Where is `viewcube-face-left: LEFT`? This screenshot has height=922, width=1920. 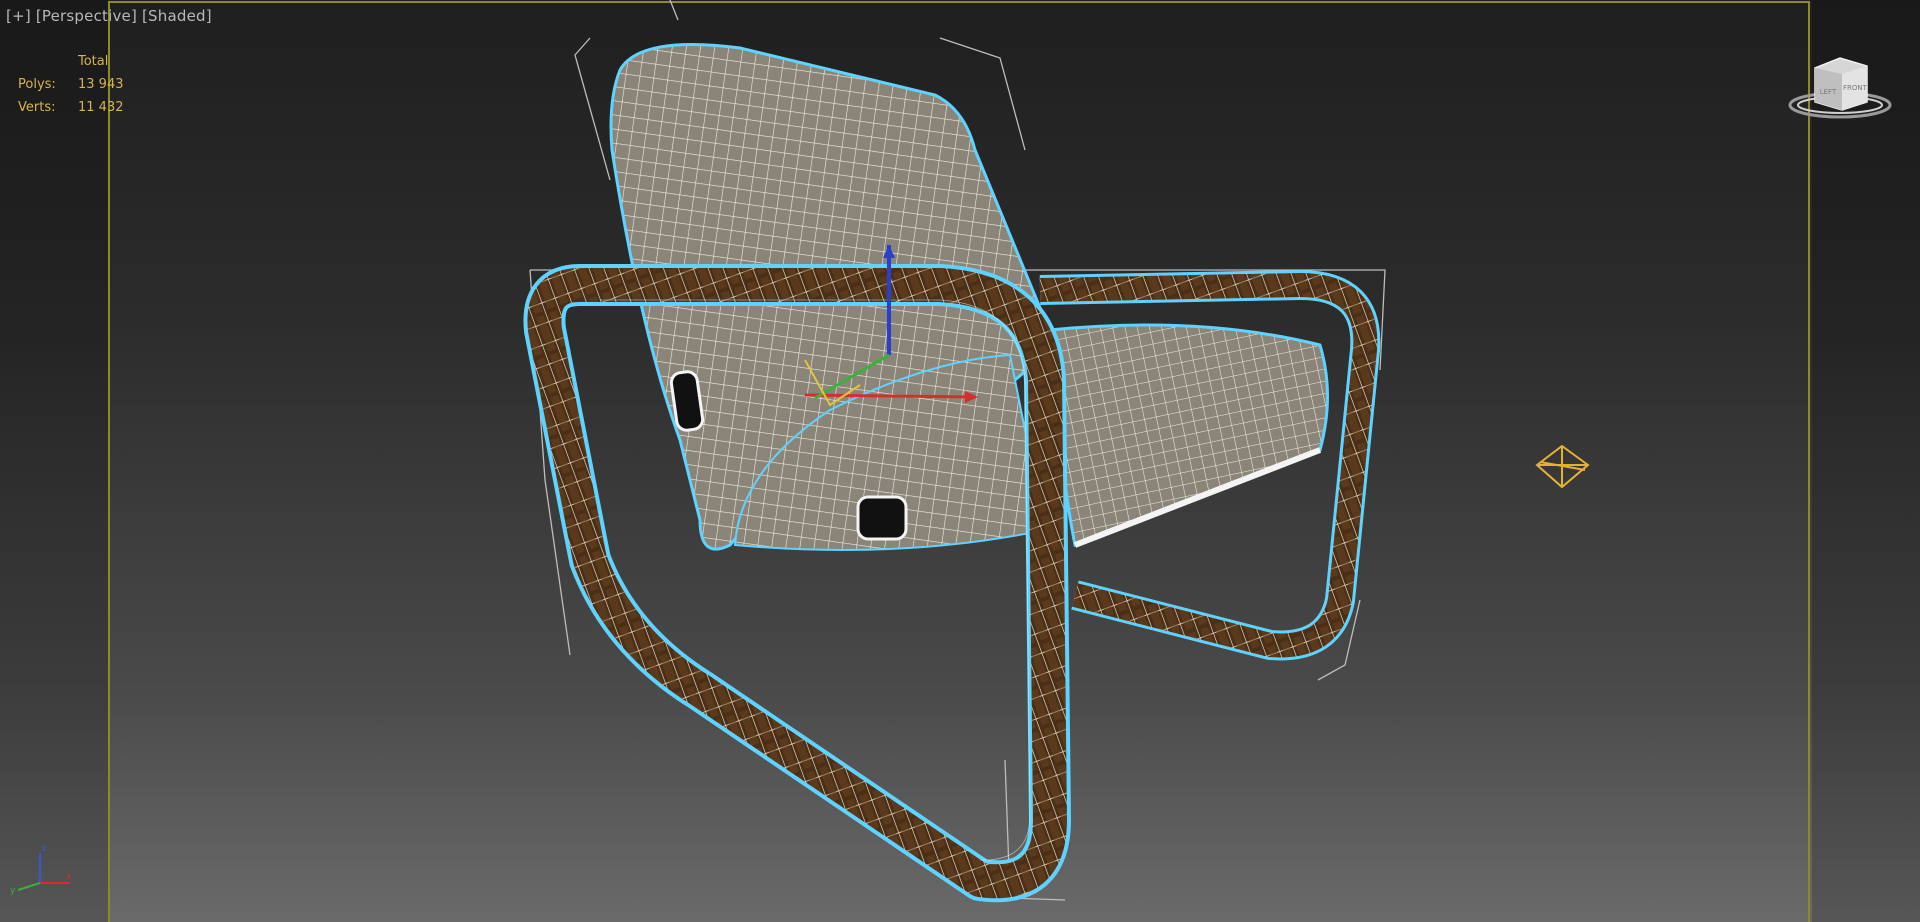
viewcube-face-left: LEFT is located at coordinates (1828, 92).